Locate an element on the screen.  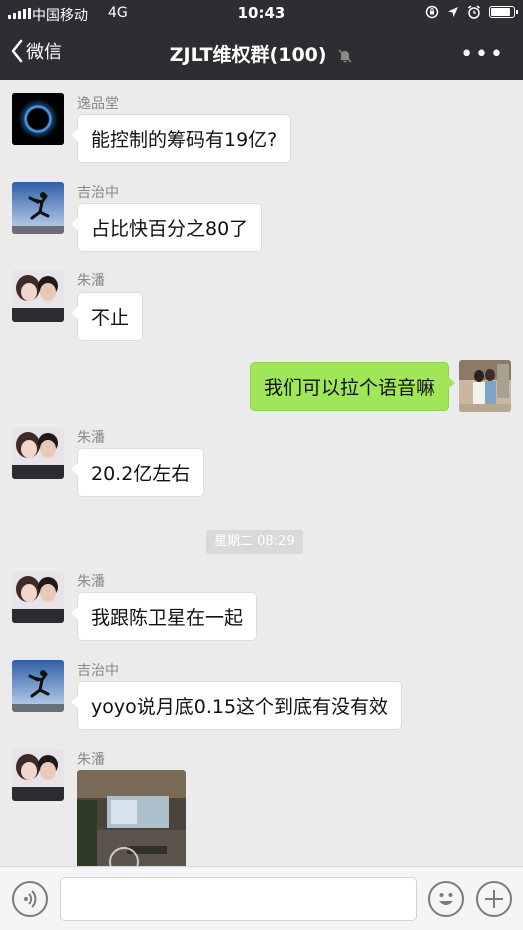
message-bubble: 20.2亿左右 is located at coordinates (137, 472).